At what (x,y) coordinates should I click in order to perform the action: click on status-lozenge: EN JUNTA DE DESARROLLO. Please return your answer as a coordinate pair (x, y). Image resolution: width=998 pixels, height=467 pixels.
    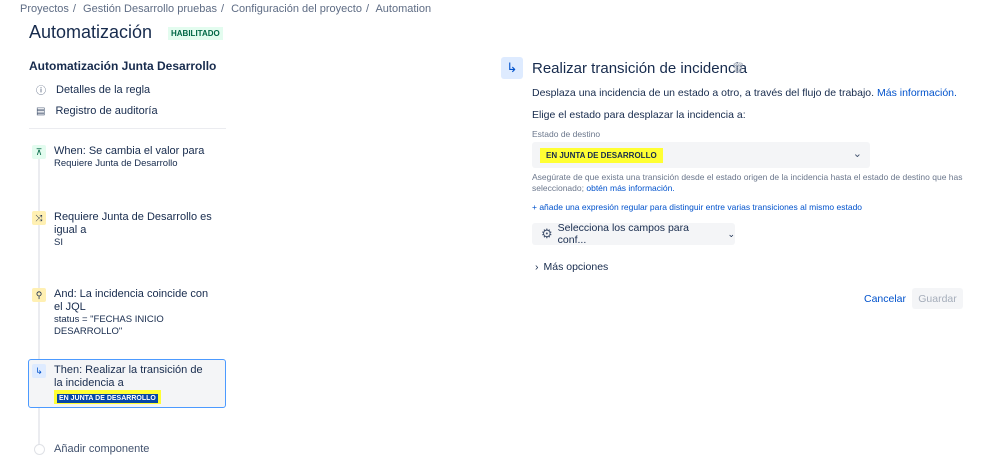
    Looking at the image, I should click on (107, 398).